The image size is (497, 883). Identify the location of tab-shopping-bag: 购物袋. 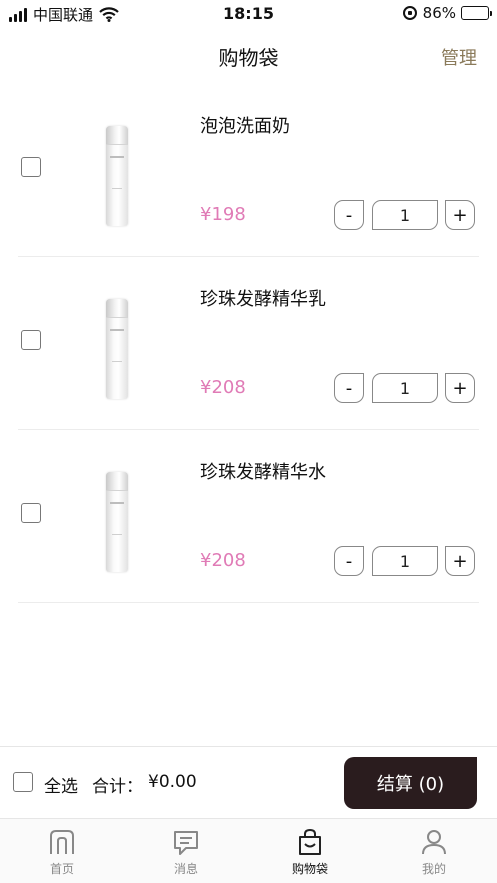
(310, 852).